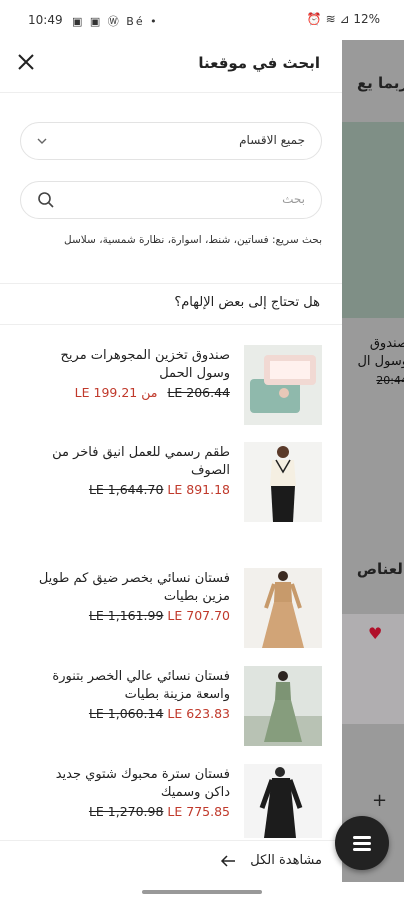  What do you see at coordinates (126, 713) in the screenshot?
I see `old-price: LE 1,060.14` at bounding box center [126, 713].